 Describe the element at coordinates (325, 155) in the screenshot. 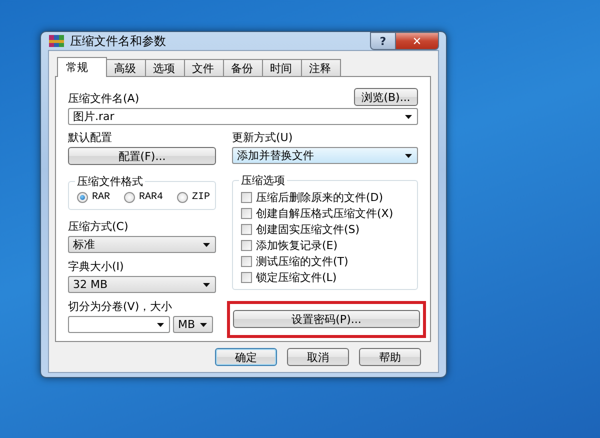

I see `update-mode-dropdown: 添加并替换文件` at that location.